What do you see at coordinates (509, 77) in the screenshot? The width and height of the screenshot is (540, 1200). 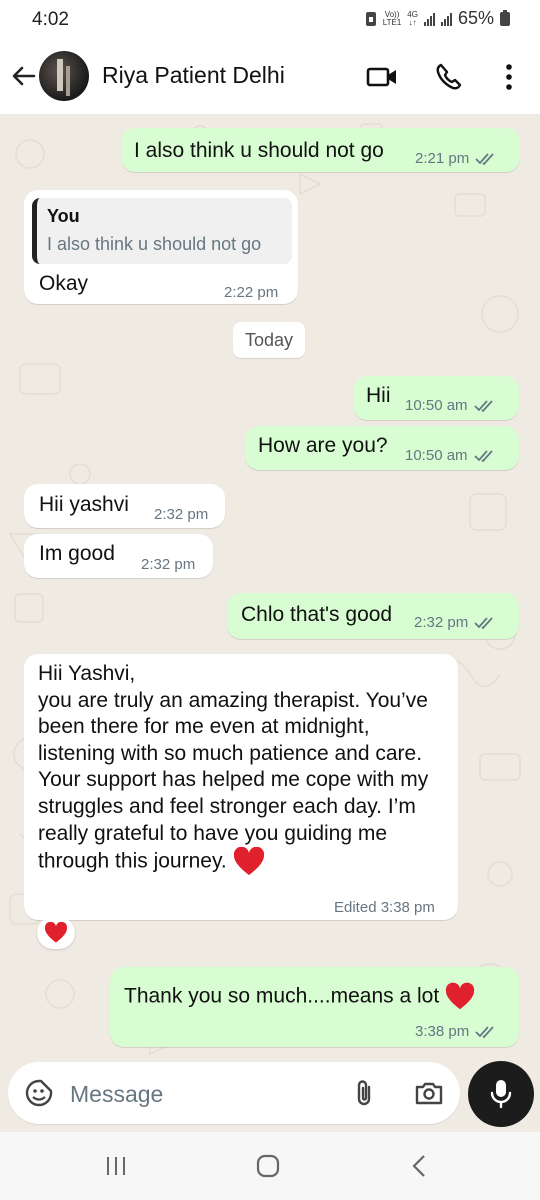 I see `more-options-icon` at bounding box center [509, 77].